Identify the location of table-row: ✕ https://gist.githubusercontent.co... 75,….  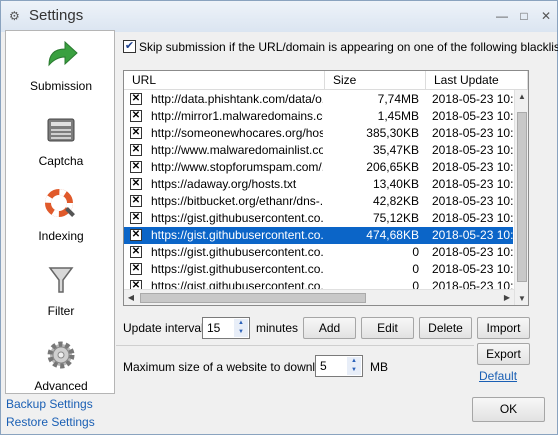
(318, 218).